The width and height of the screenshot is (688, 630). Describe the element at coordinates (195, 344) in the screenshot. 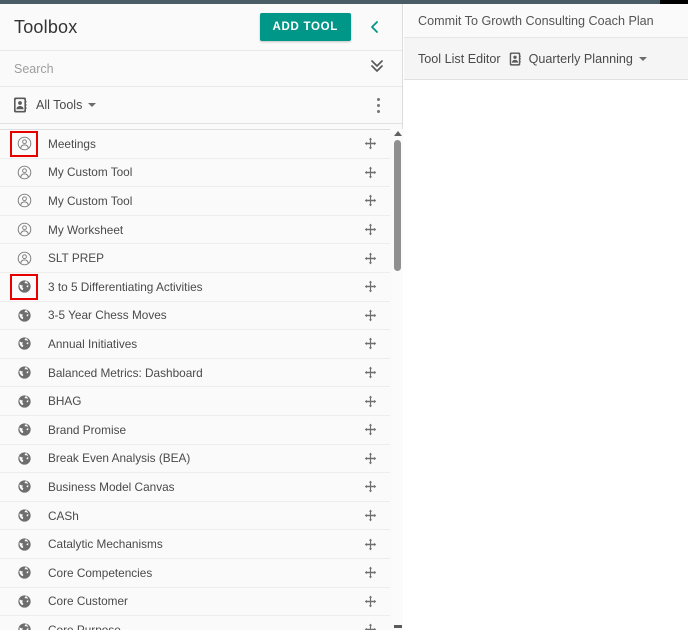

I see `tool-list-item: Annual Initiatives` at that location.